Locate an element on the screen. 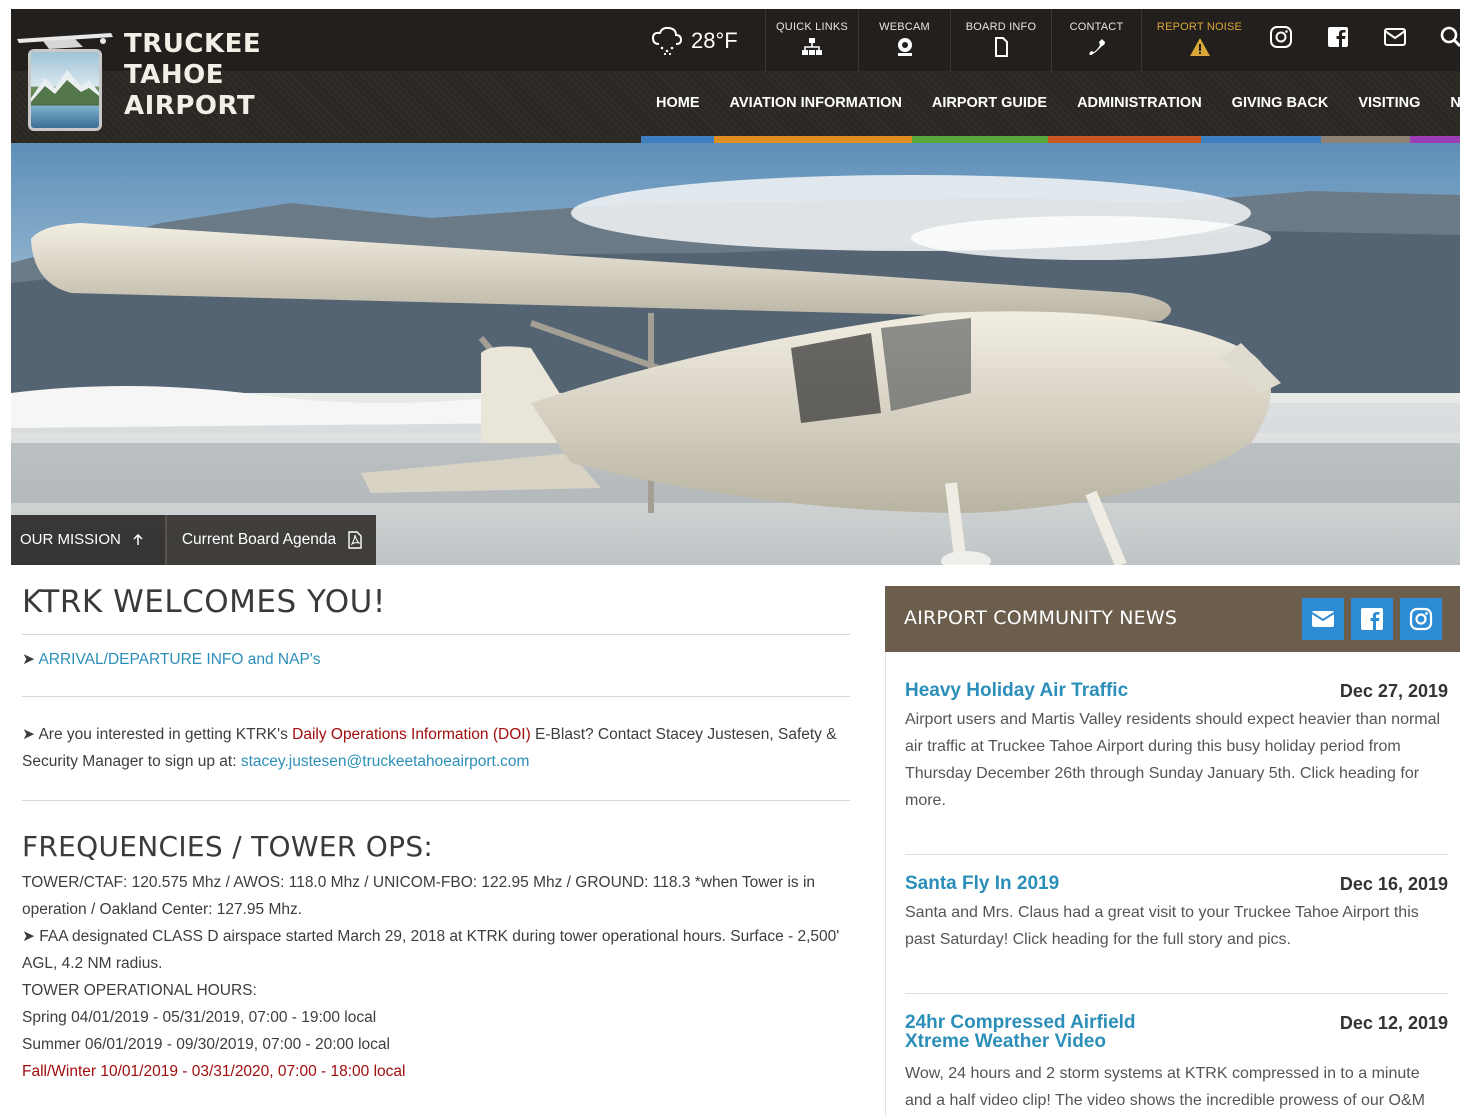  logo-mountain-badge is located at coordinates (65, 90).